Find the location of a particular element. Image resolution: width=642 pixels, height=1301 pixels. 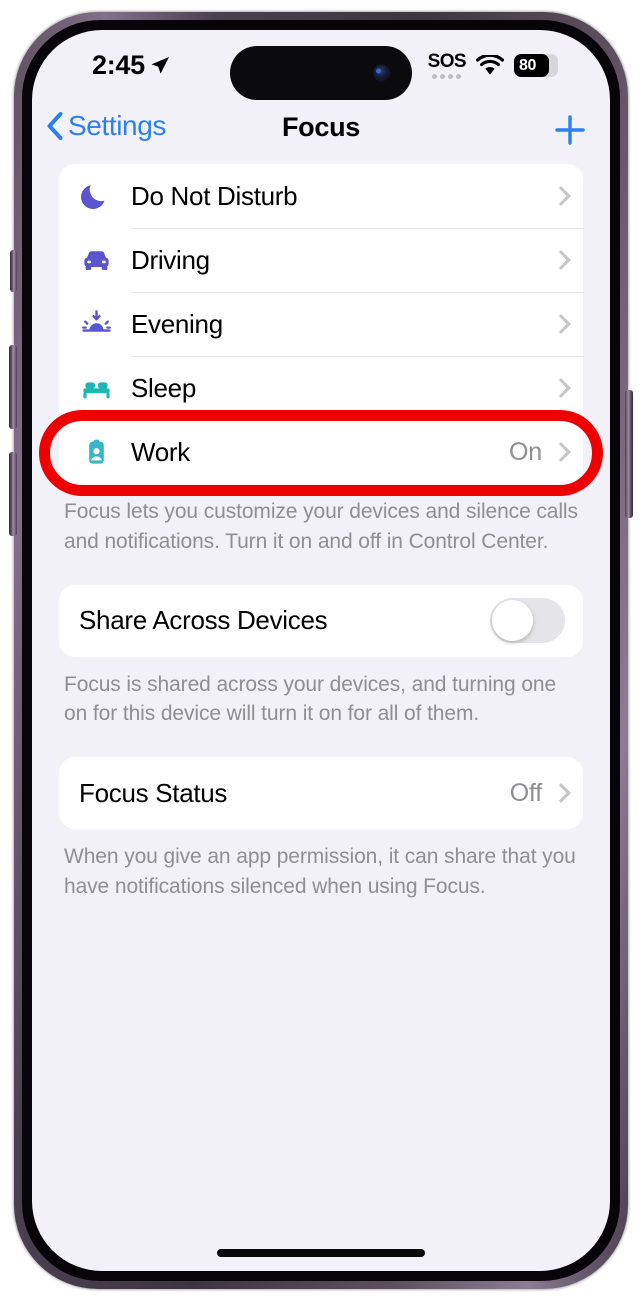

focus-row-label: Evening is located at coordinates (177, 323).